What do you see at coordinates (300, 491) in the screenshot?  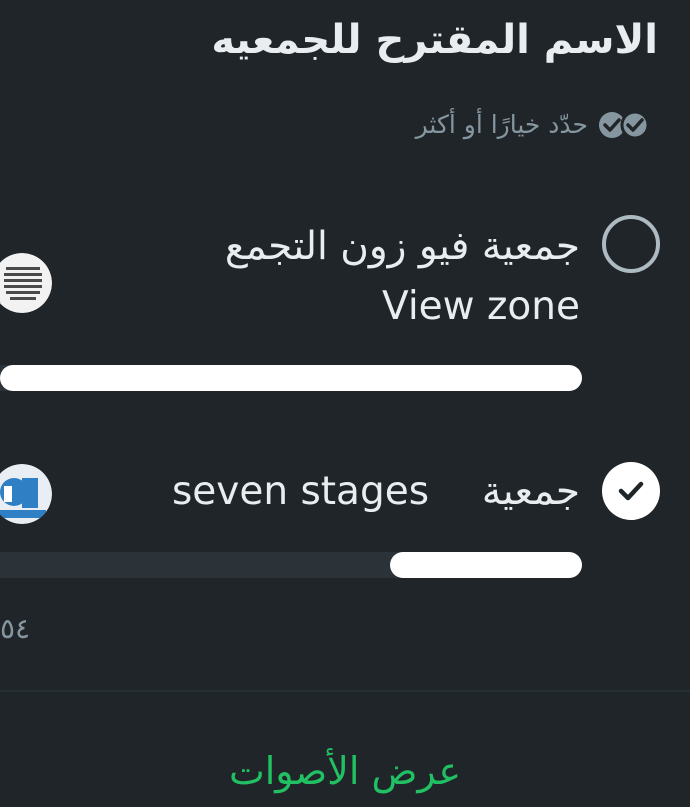 I see `option-label-name: seven stages` at bounding box center [300, 491].